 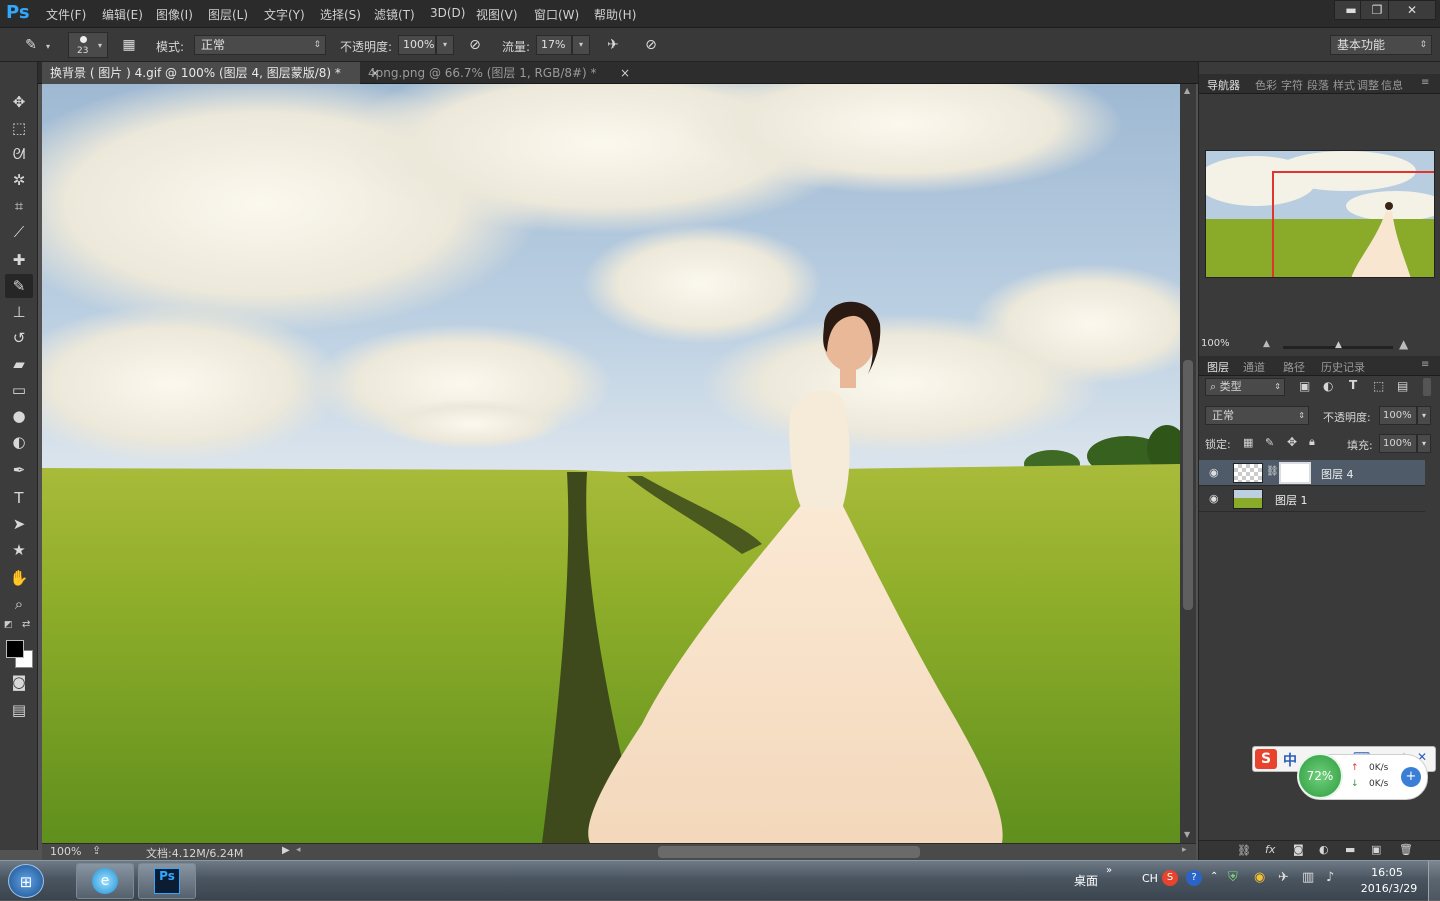 I want to click on flow-dropdown: ▾, so click(x=581, y=45).